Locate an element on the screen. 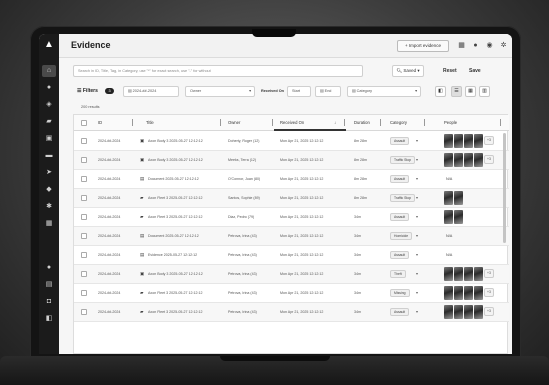  location-icon: ◆ is located at coordinates (49, 190).